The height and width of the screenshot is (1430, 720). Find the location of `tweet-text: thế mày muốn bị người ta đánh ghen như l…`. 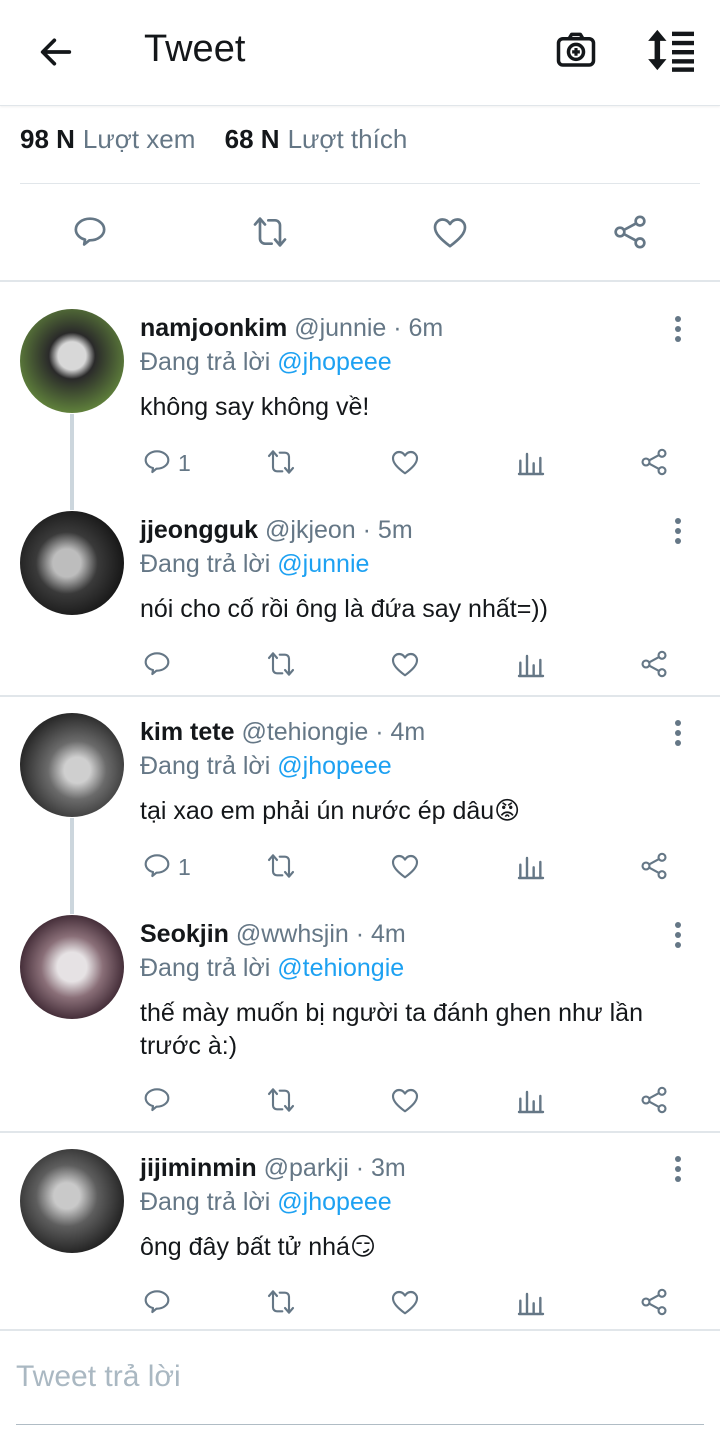

tweet-text: thế mày muốn bị người ta đánh ghen như l… is located at coordinates (391, 1029).